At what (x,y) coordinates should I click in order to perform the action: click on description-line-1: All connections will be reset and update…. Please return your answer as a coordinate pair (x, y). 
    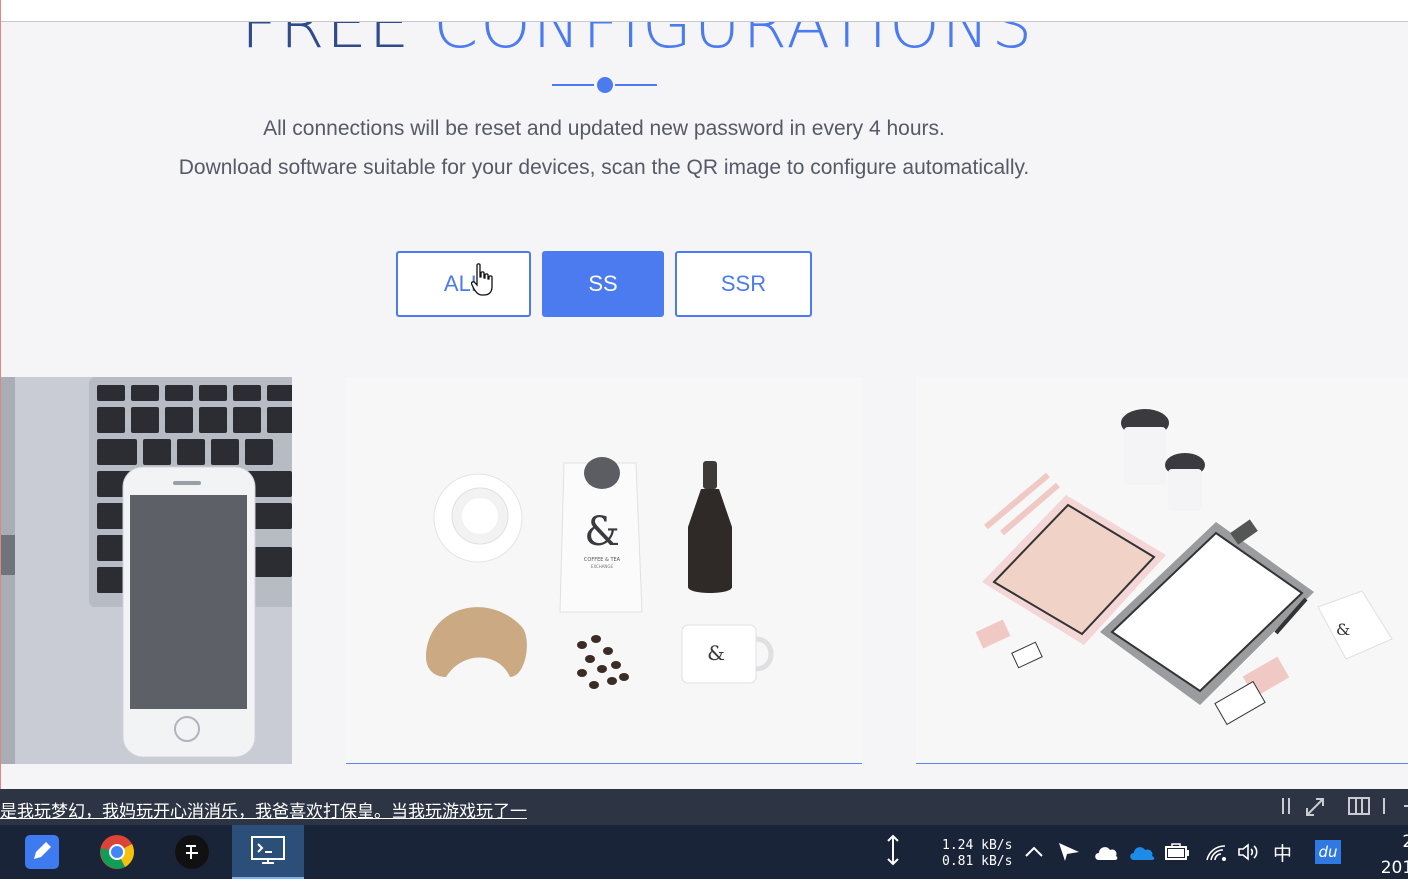
    Looking at the image, I should click on (604, 128).